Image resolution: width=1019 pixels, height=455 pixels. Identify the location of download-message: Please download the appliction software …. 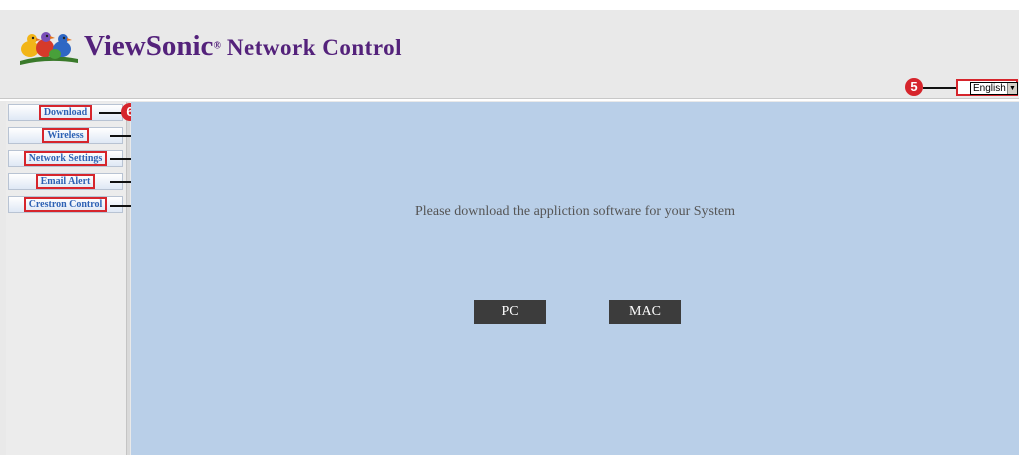
(575, 211).